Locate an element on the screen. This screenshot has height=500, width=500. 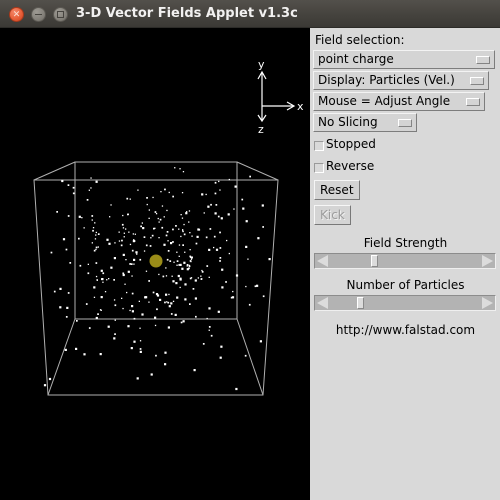
number-of-particles-slider is located at coordinates (405, 303).